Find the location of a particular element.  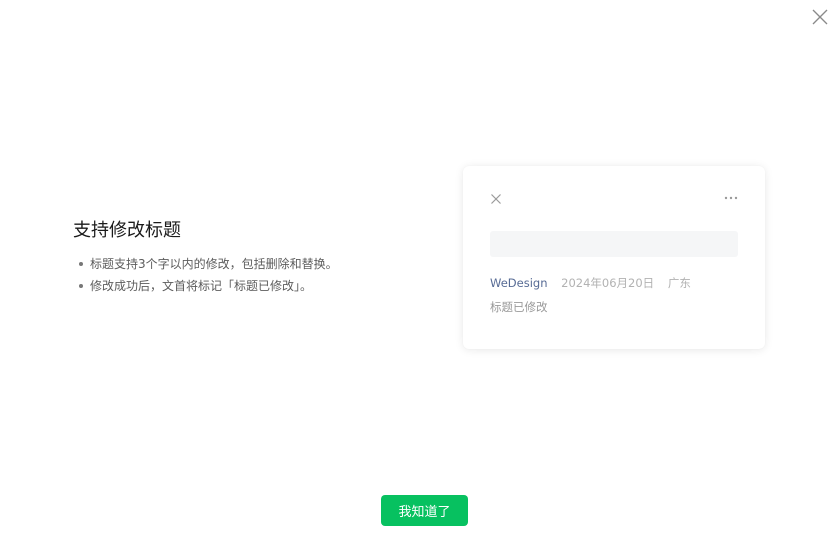

close-icon is located at coordinates (820, 17).